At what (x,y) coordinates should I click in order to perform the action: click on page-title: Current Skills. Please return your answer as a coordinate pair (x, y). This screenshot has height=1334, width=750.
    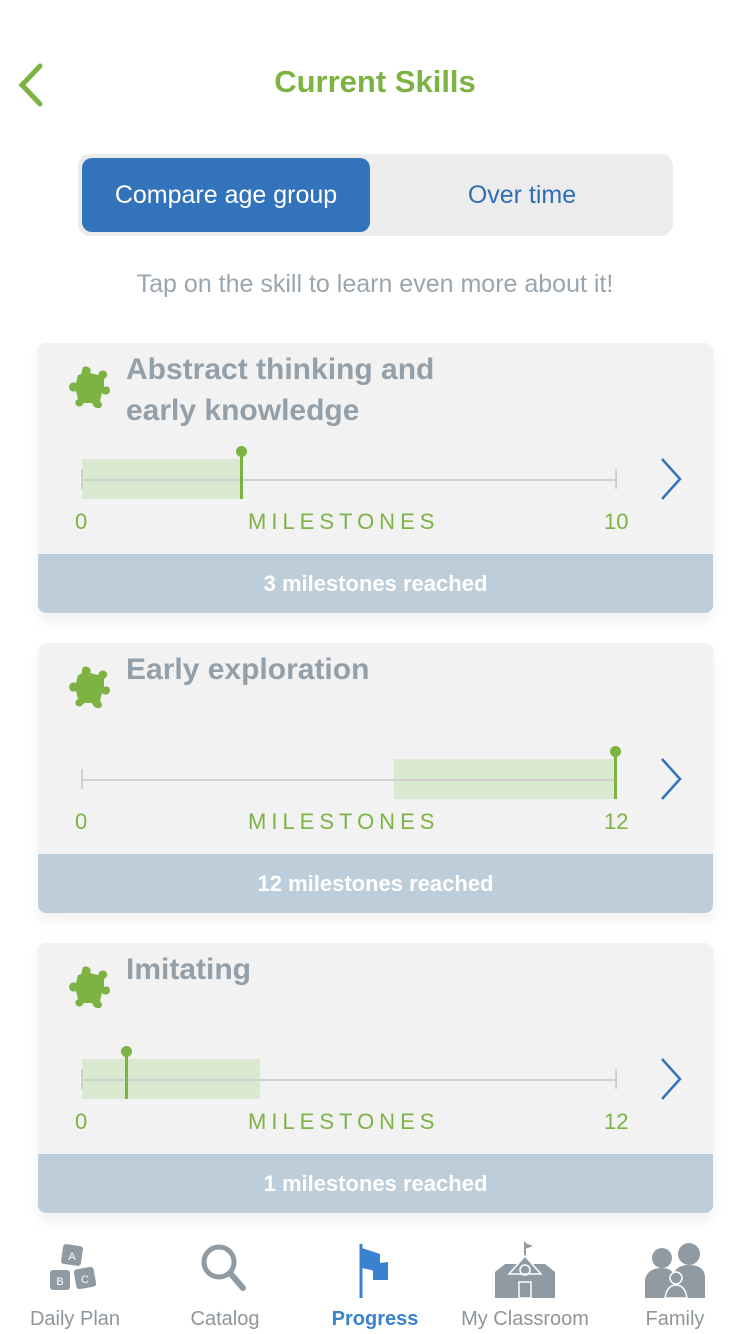
    Looking at the image, I should click on (375, 81).